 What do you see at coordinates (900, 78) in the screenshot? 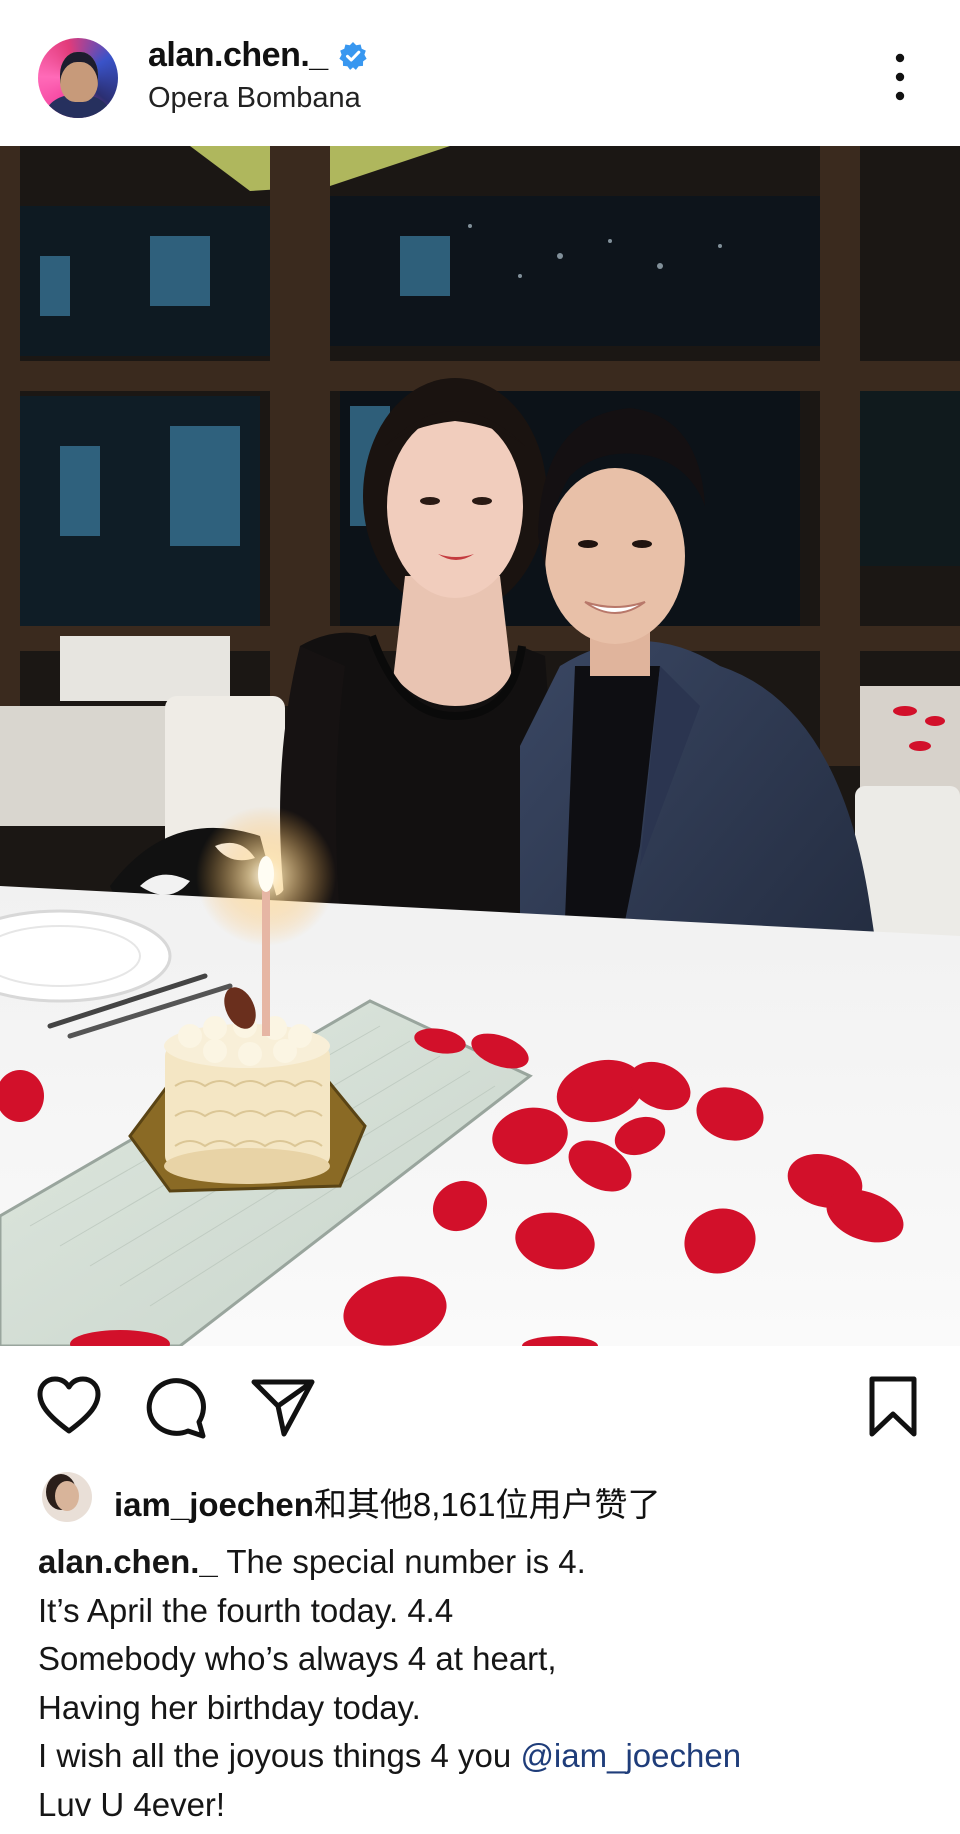
I see `more-options-button` at bounding box center [900, 78].